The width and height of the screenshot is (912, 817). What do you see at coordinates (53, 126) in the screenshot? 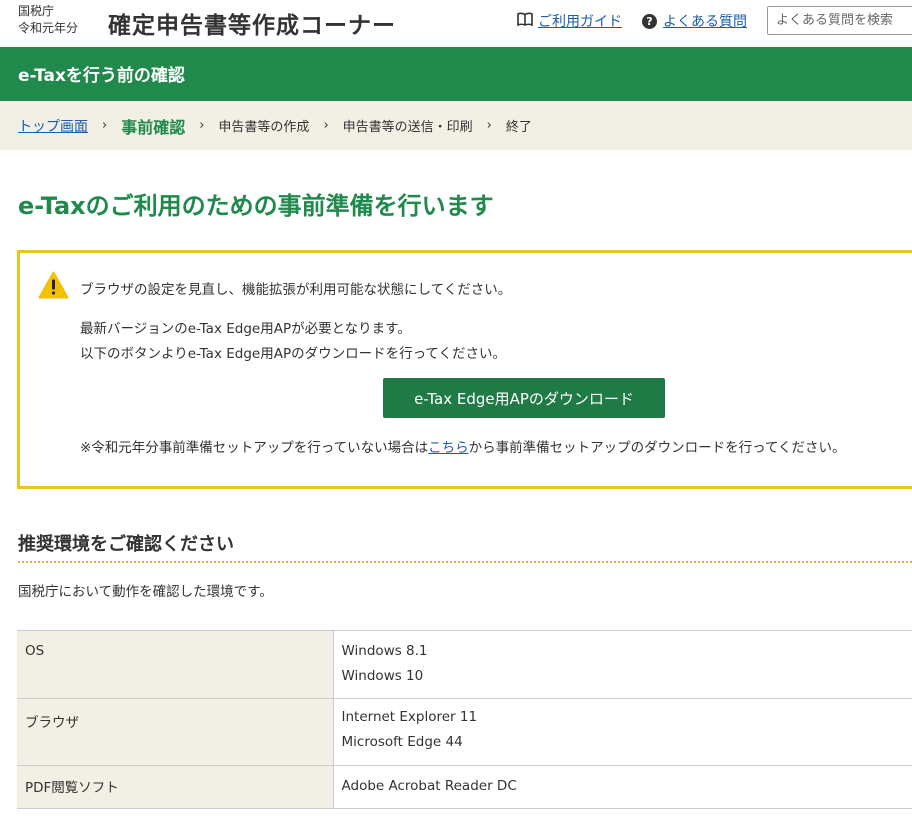
I see `breadcrumb-top-link: トップ画面` at bounding box center [53, 126].